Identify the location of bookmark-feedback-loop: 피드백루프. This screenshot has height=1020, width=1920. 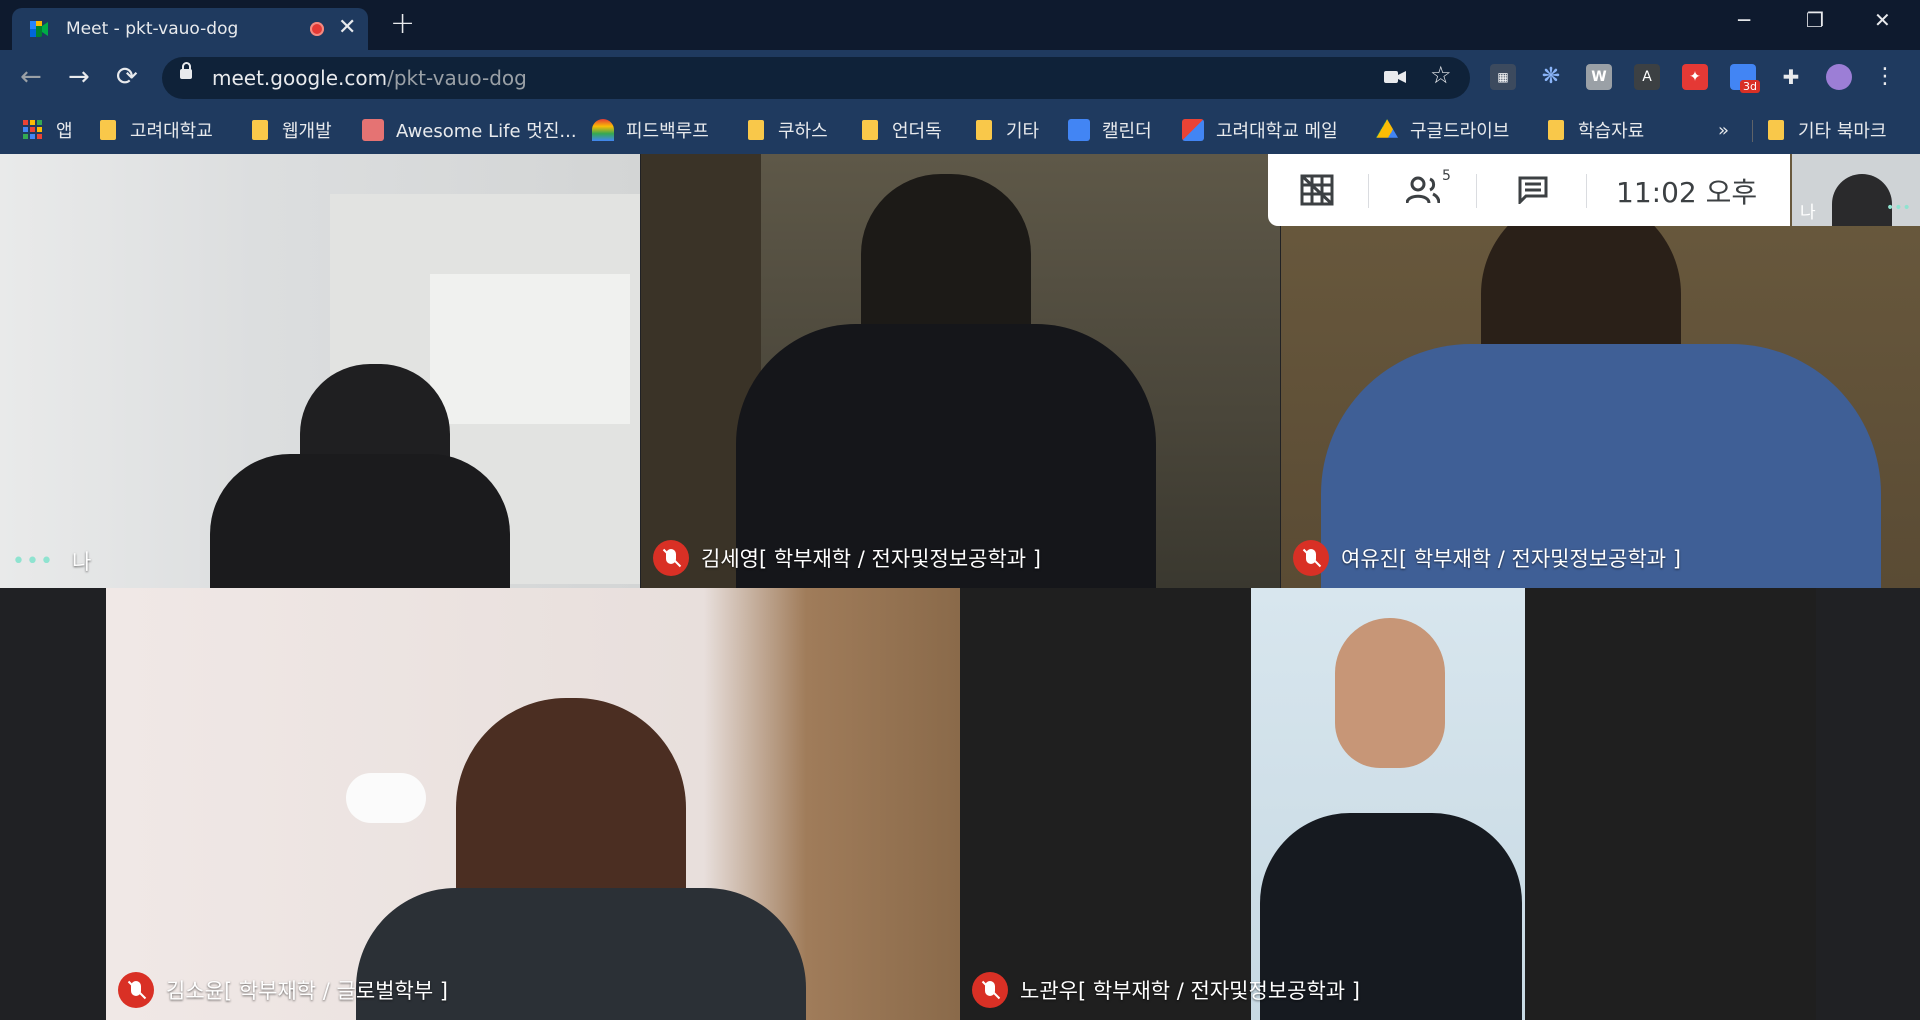
(650, 130).